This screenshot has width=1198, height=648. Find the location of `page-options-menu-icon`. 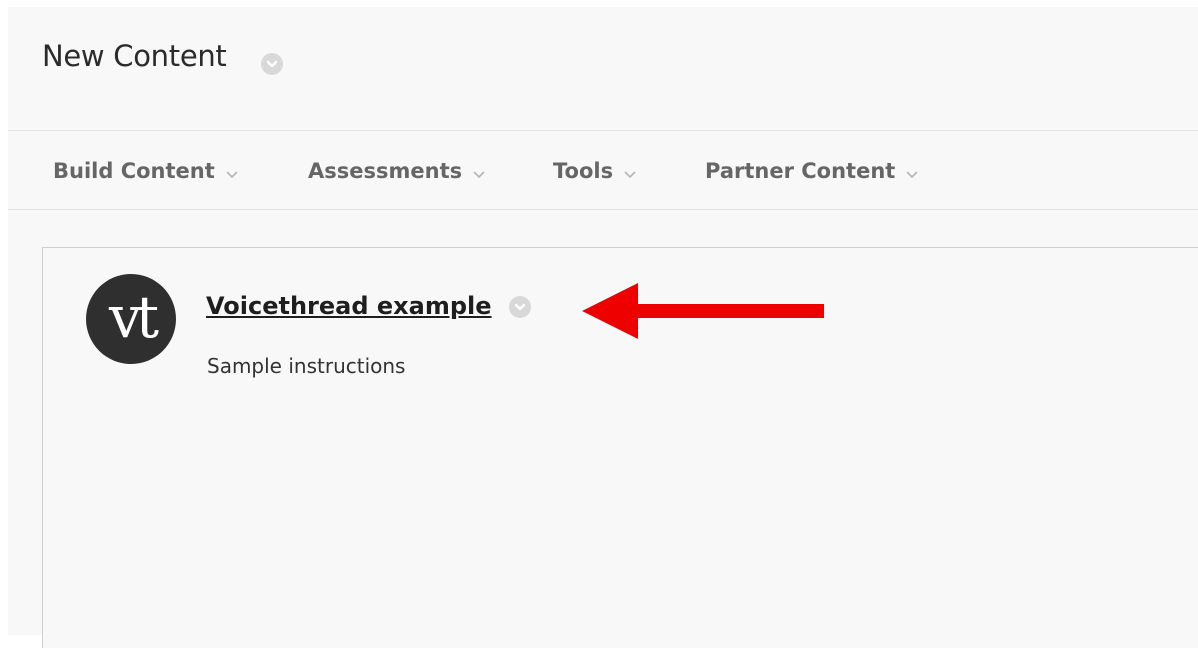

page-options-menu-icon is located at coordinates (272, 64).